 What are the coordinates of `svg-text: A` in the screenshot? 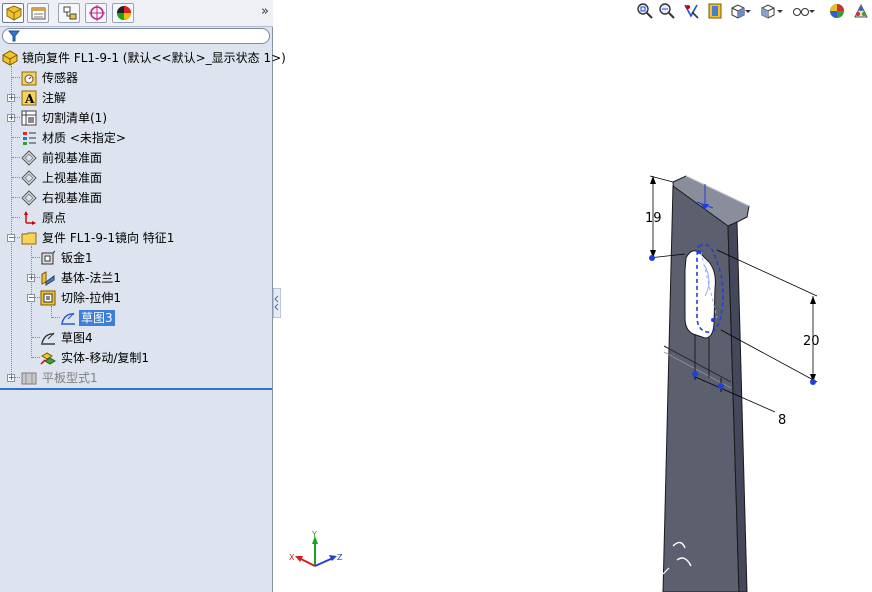 It's located at (29, 99).